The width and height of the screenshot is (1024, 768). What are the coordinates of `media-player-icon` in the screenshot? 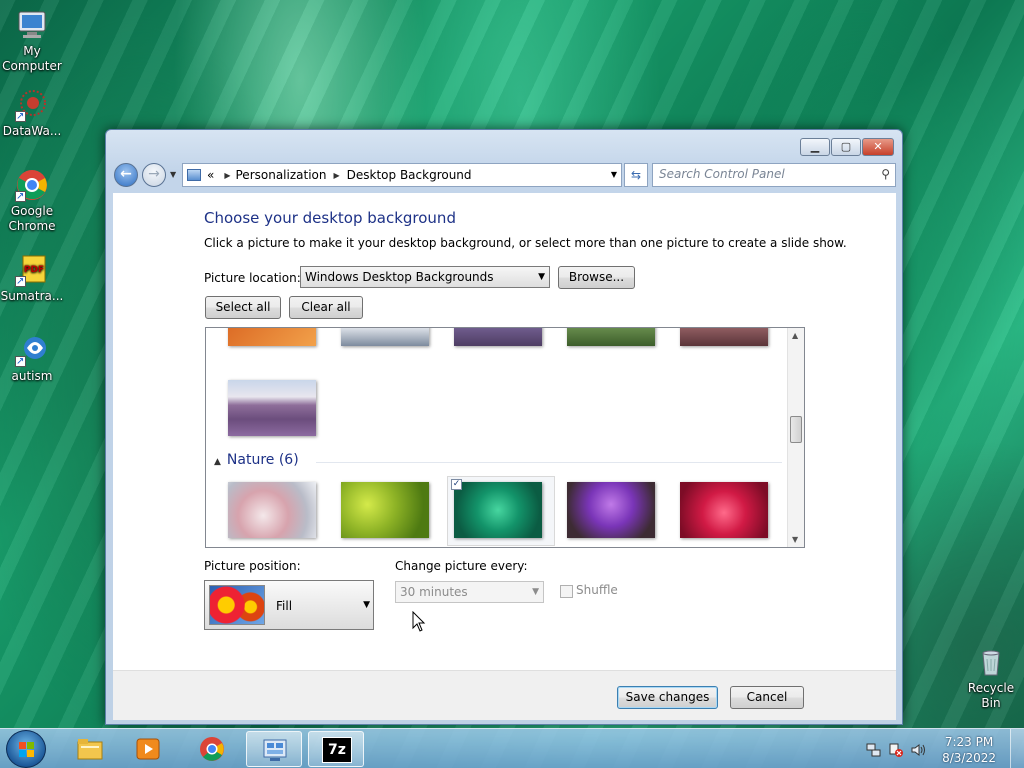 It's located at (148, 749).